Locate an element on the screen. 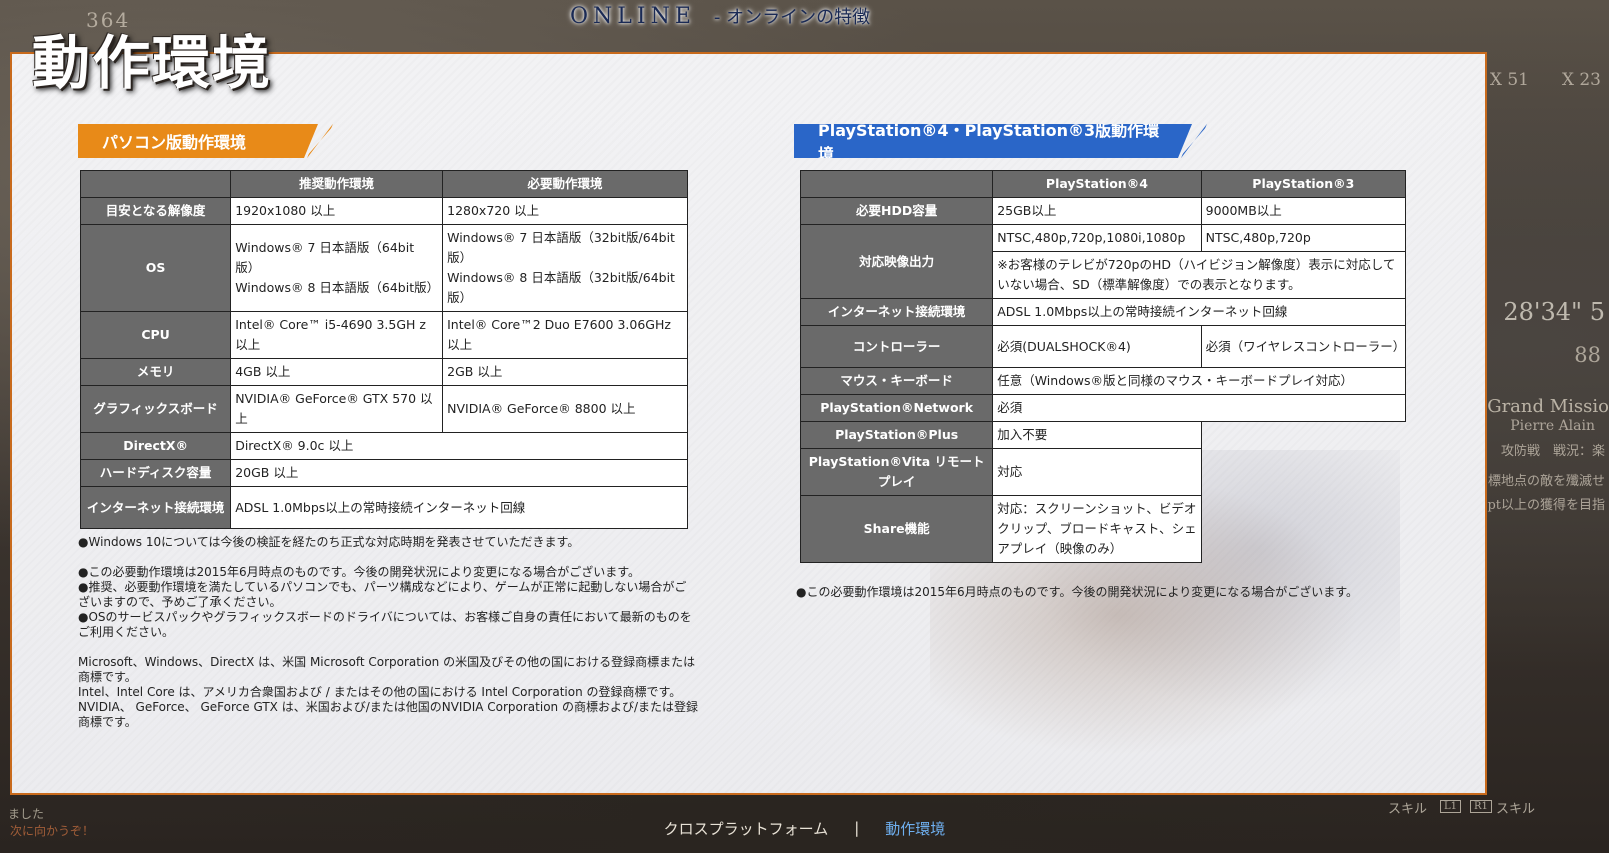 Image resolution: width=1609 pixels, height=853 pixels. table-row: ハードディスク容量 20GB 以上 is located at coordinates (383, 473).